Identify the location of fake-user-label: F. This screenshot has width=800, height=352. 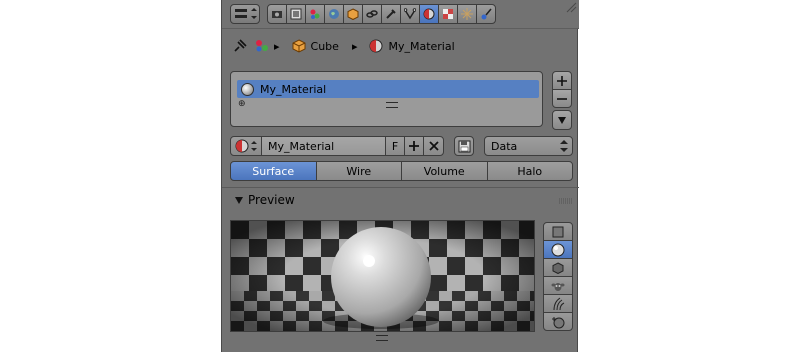
(395, 146).